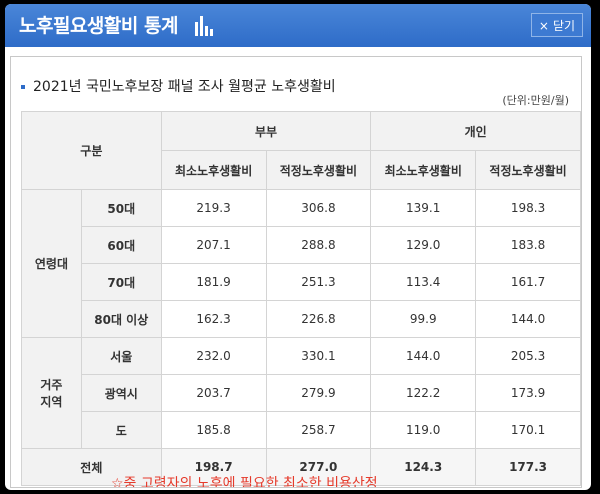 The height and width of the screenshot is (494, 600). Describe the element at coordinates (564, 26) in the screenshot. I see `close-label: 닫기` at that location.